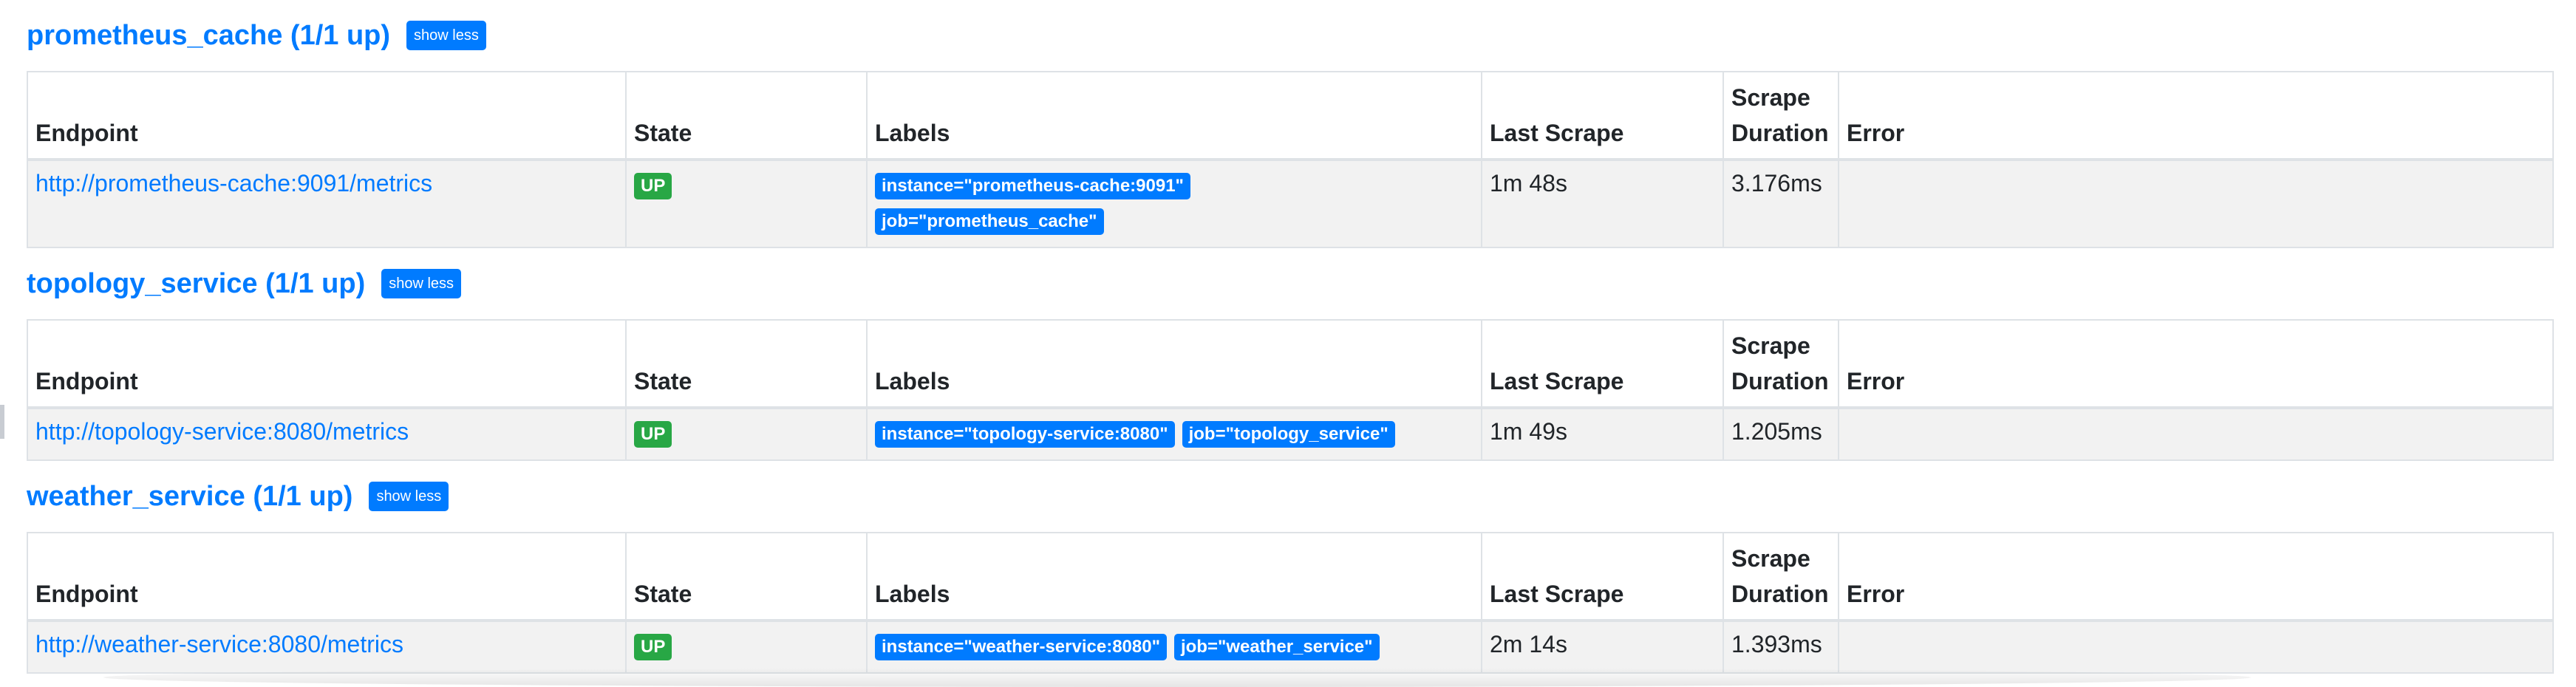 This screenshot has width=2576, height=687. I want to click on label-badge-job: job="weather_service", so click(1276, 647).